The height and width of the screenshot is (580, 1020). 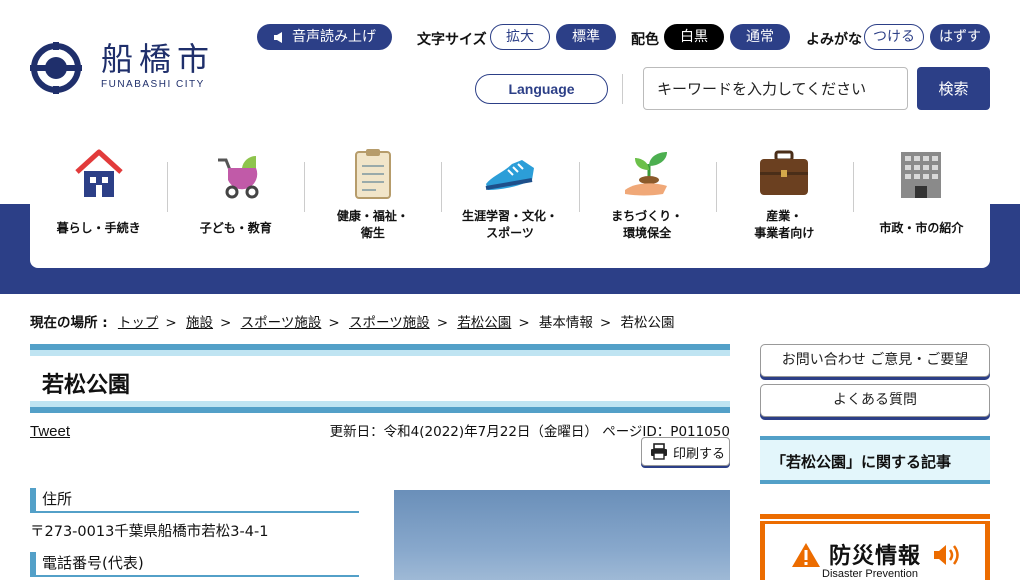 I want to click on printer-icon, so click(x=659, y=451).